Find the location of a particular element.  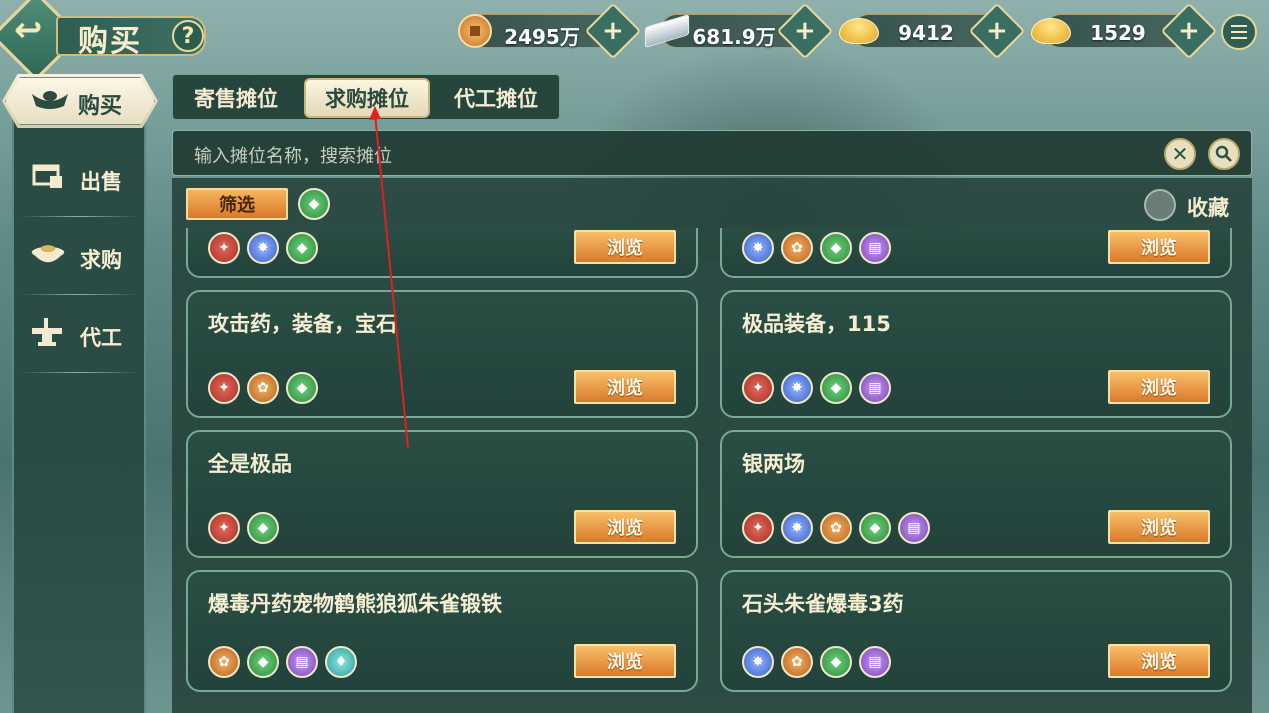

stall-card: 爆毒丹药宠物鹤熊狼狐朱雀锻铁 ✿ ◆ ▤ ♦ 浏览 is located at coordinates (442, 631).